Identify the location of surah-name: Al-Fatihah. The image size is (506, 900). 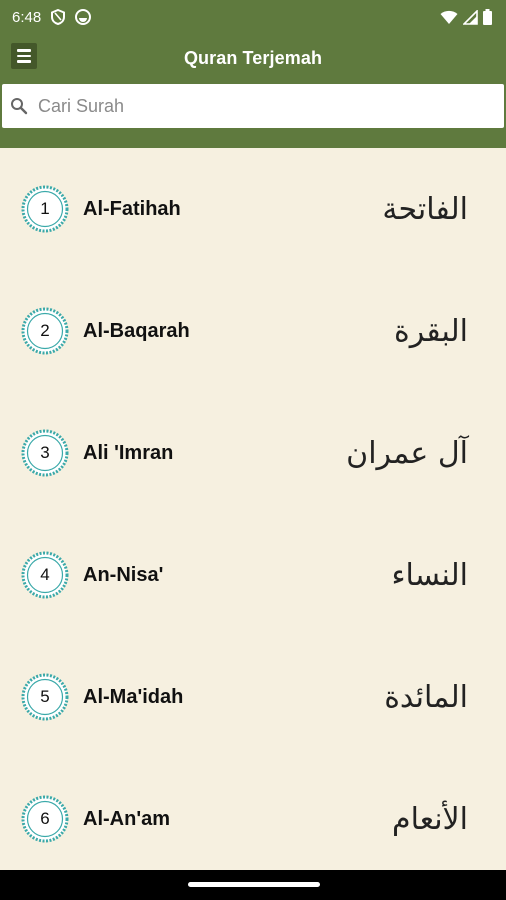
(132, 208).